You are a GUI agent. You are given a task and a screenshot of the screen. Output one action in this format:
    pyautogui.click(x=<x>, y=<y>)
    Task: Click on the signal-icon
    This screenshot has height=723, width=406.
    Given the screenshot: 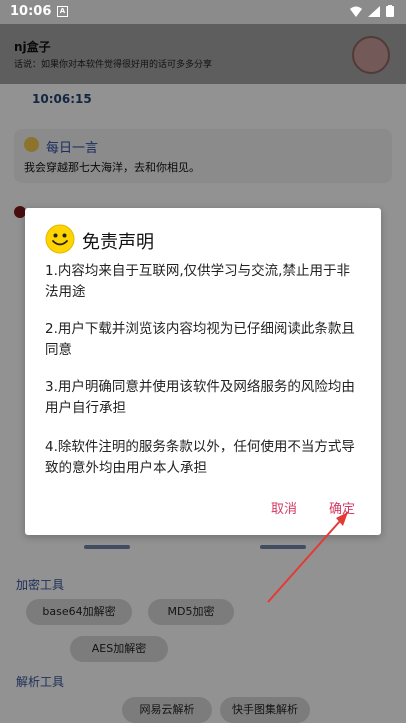 What is the action you would take?
    pyautogui.click(x=374, y=11)
    